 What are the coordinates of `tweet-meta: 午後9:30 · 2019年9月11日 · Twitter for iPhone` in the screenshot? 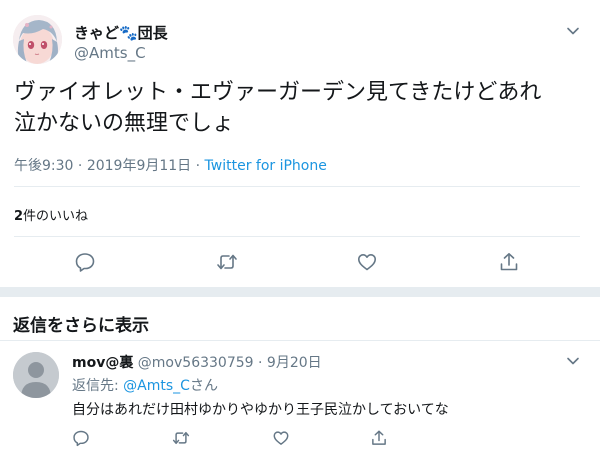 It's located at (170, 165).